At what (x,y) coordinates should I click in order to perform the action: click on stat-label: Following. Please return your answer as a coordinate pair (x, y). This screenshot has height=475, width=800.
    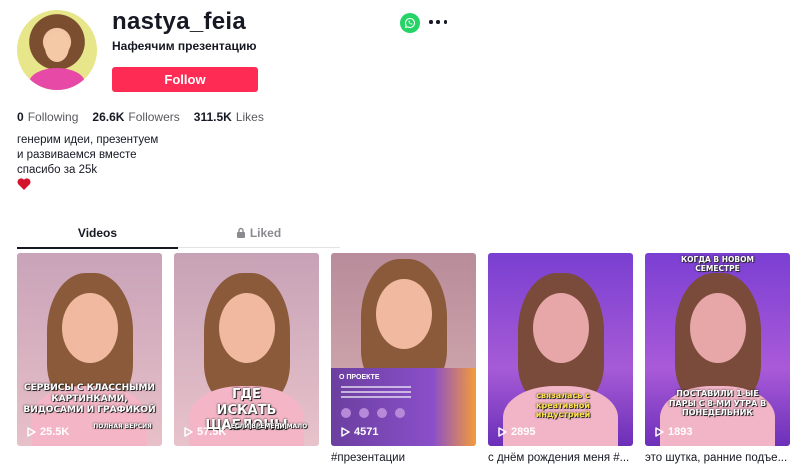
    Looking at the image, I should click on (53, 117).